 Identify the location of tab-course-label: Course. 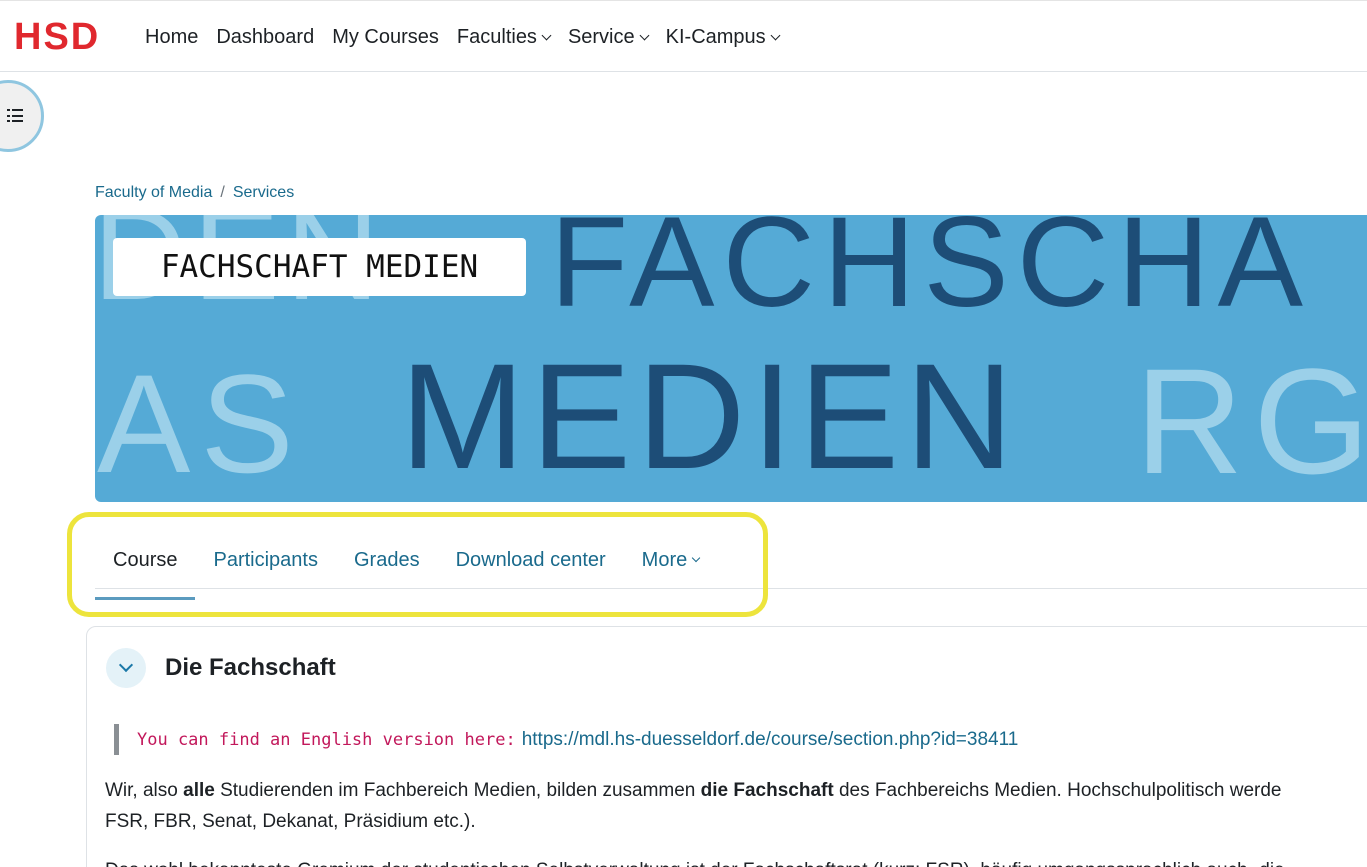
(145, 559).